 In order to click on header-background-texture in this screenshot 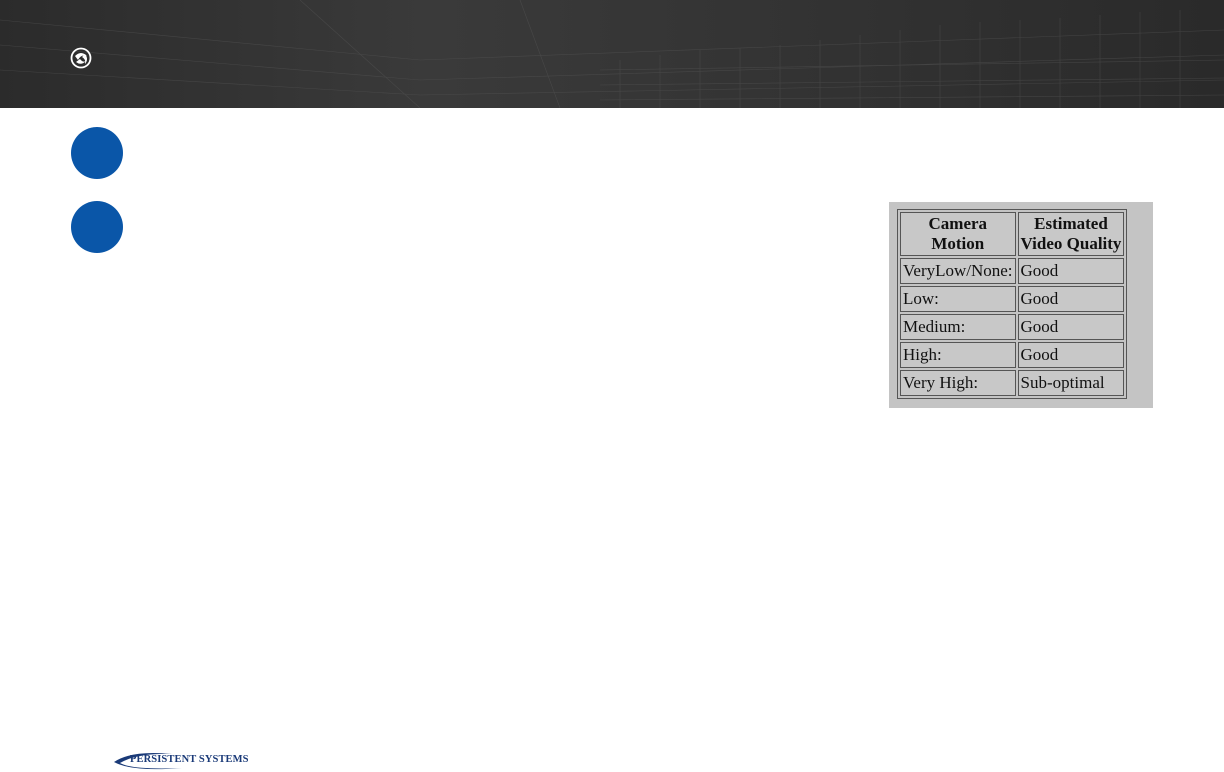, I will do `click(612, 54)`.